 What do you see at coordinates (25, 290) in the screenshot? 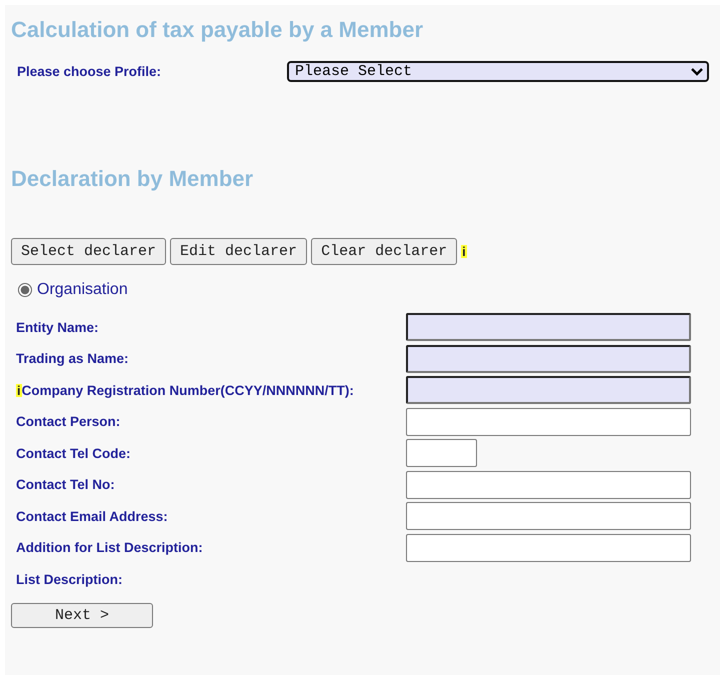
I see `radio-button` at bounding box center [25, 290].